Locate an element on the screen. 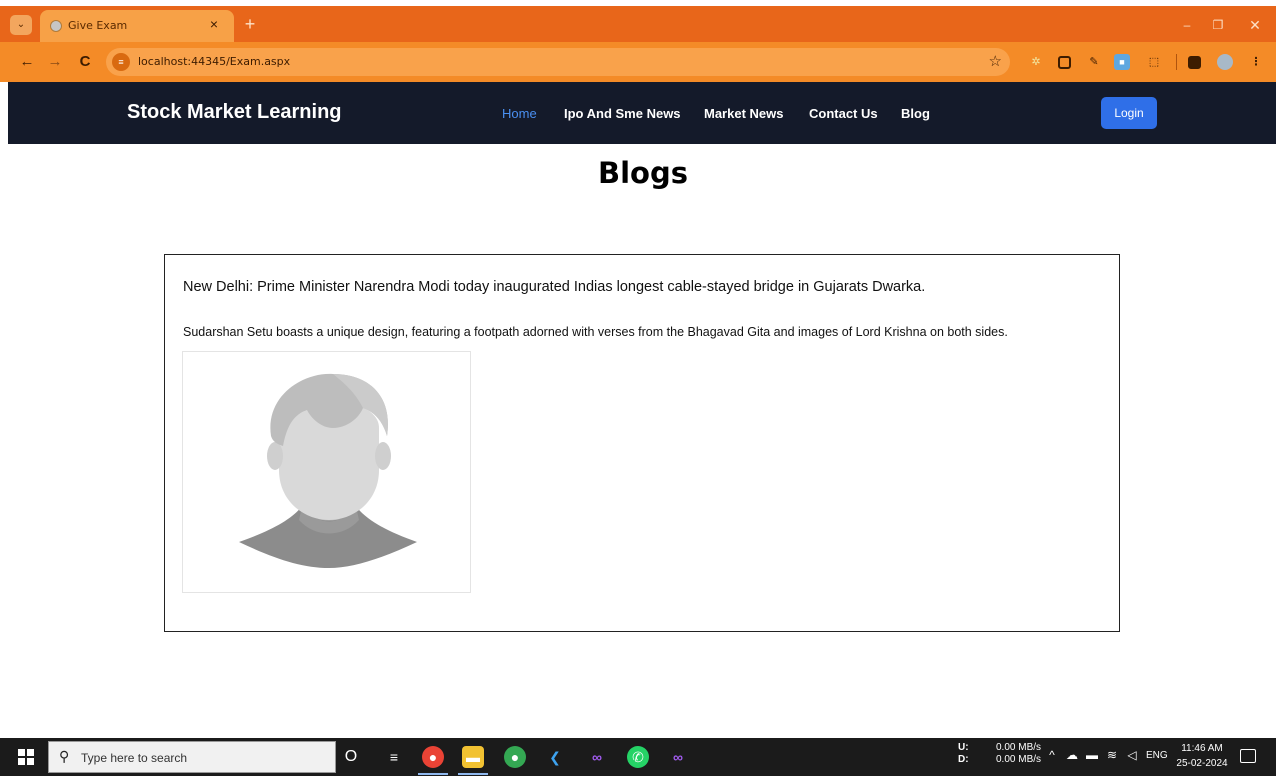  nav-link-blog: Blog is located at coordinates (915, 113).